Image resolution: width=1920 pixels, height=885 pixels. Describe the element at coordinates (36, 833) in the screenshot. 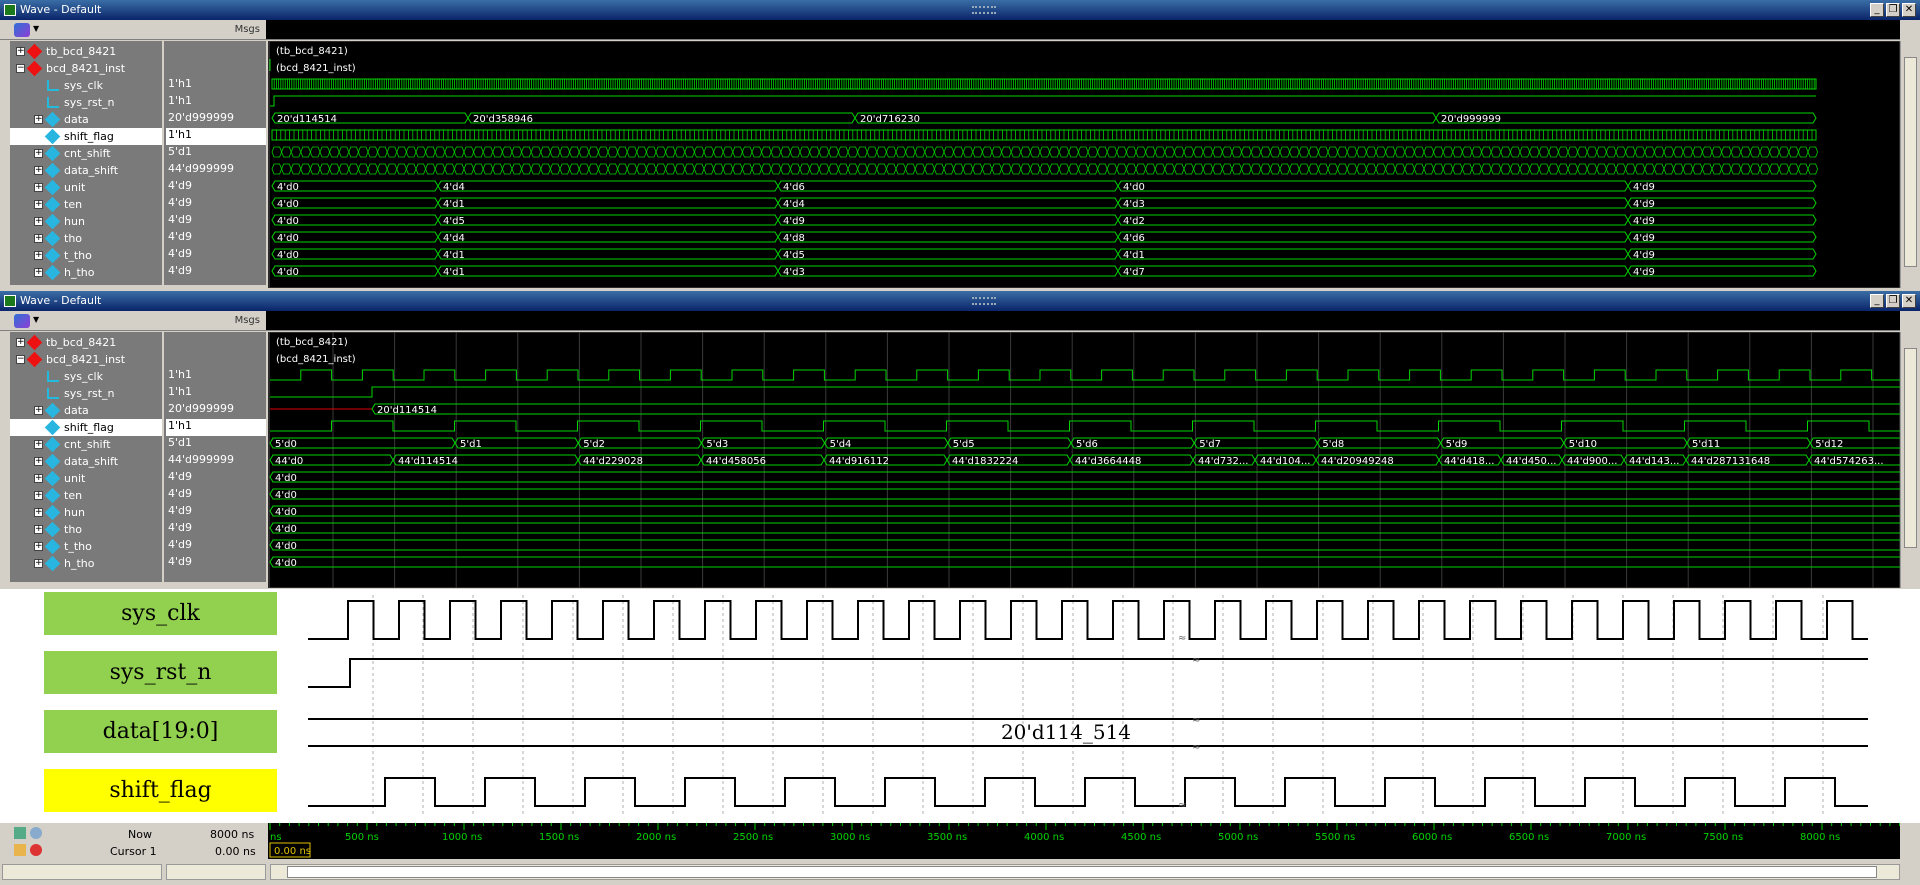

I see `add-icon` at that location.